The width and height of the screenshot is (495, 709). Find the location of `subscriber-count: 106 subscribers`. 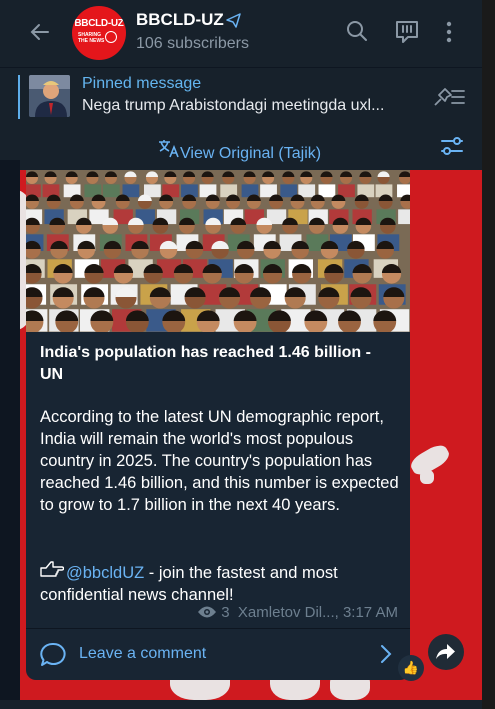

subscriber-count: 106 subscribers is located at coordinates (192, 43).